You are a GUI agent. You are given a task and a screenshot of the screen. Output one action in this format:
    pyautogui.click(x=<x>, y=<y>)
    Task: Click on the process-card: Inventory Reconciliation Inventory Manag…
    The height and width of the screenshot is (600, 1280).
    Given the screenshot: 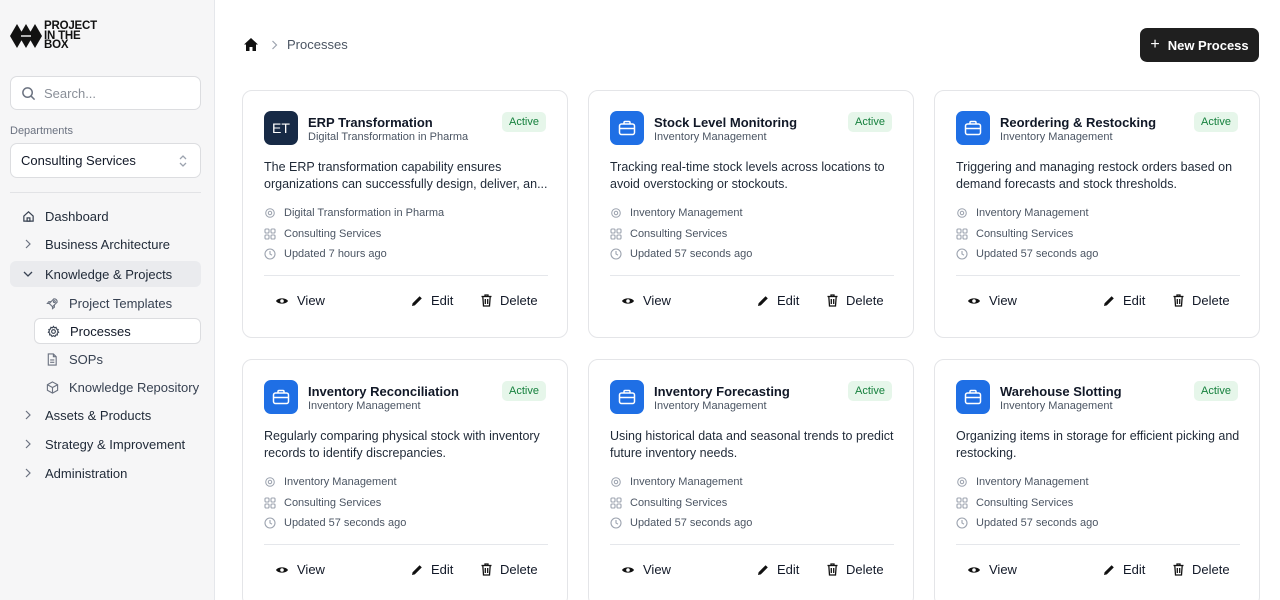 What is the action you would take?
    pyautogui.click(x=405, y=479)
    